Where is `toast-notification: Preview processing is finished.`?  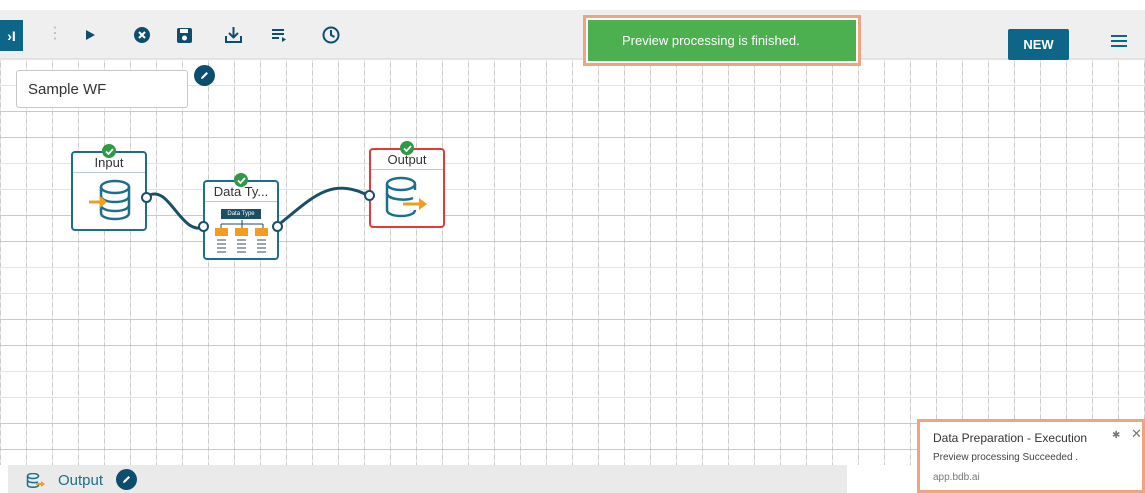
toast-notification: Preview processing is finished. is located at coordinates (722, 40).